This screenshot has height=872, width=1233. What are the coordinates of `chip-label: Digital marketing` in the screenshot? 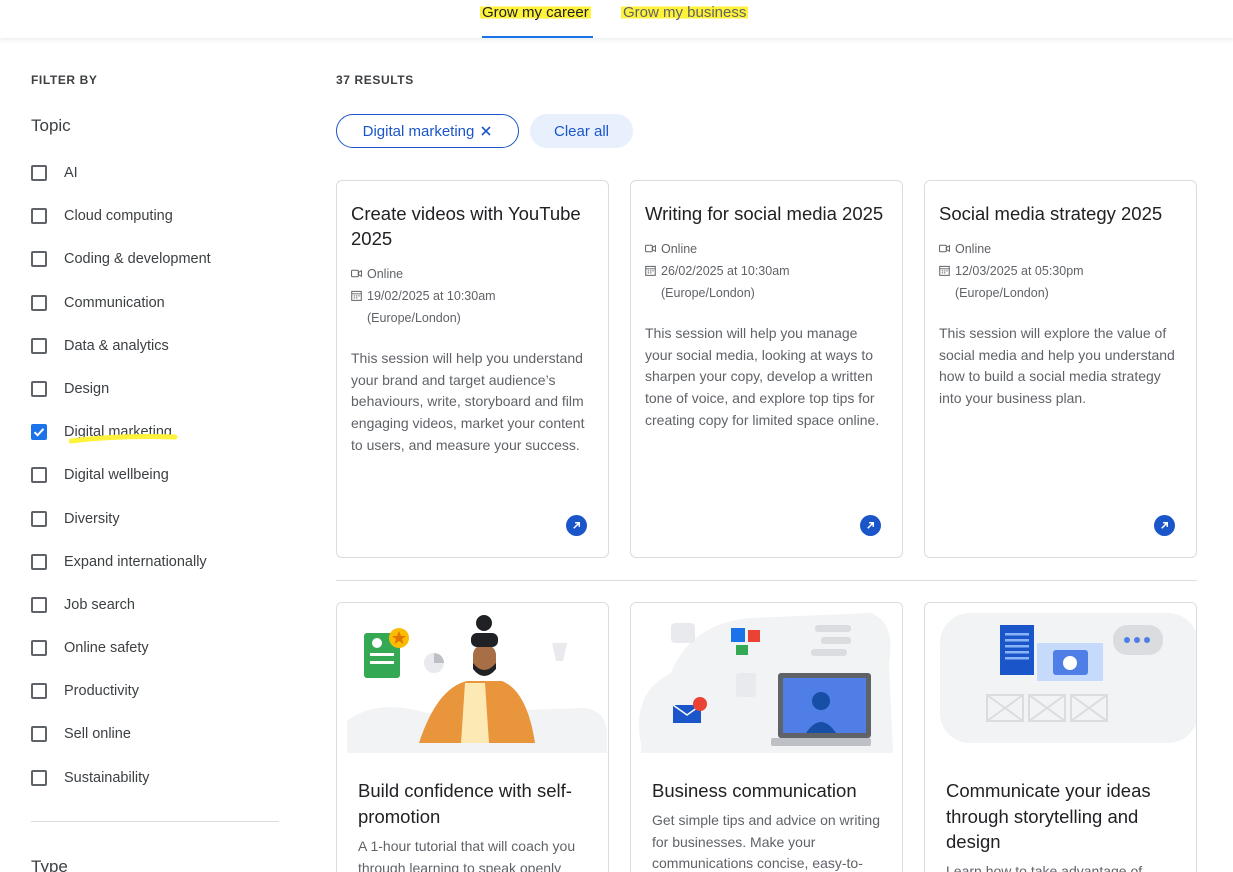 It's located at (418, 131).